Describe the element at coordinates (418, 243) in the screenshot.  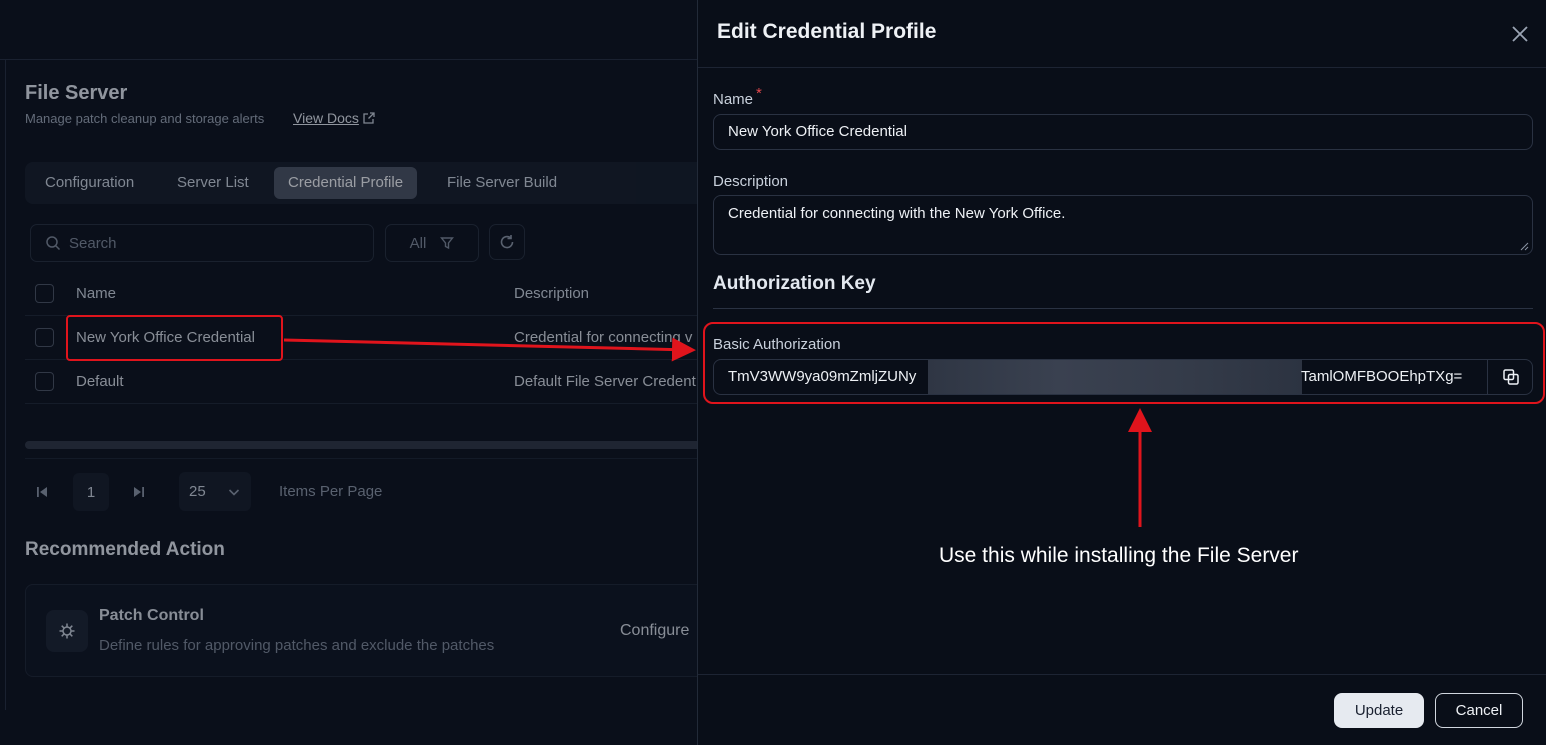
I see `filter-label: All` at that location.